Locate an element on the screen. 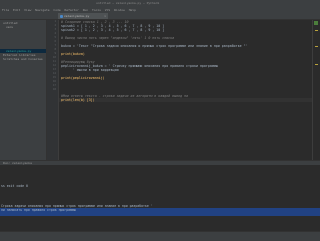 This screenshot has height=241, width=320. menu-window: Window is located at coordinates (119, 10).